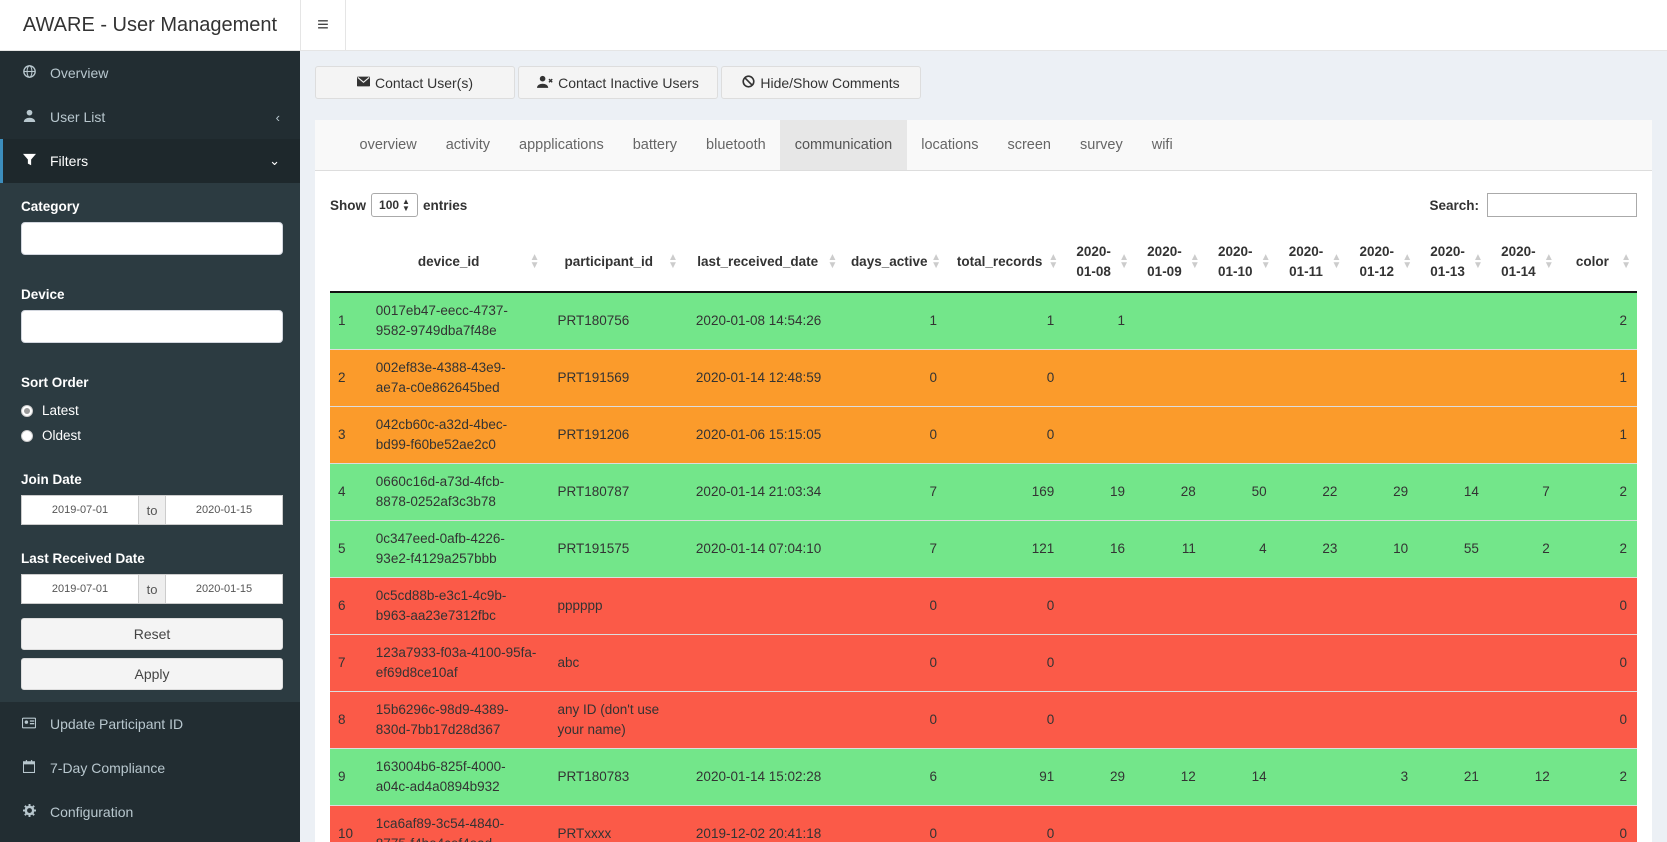  What do you see at coordinates (1562, 205) in the screenshot?
I see `search-input` at bounding box center [1562, 205].